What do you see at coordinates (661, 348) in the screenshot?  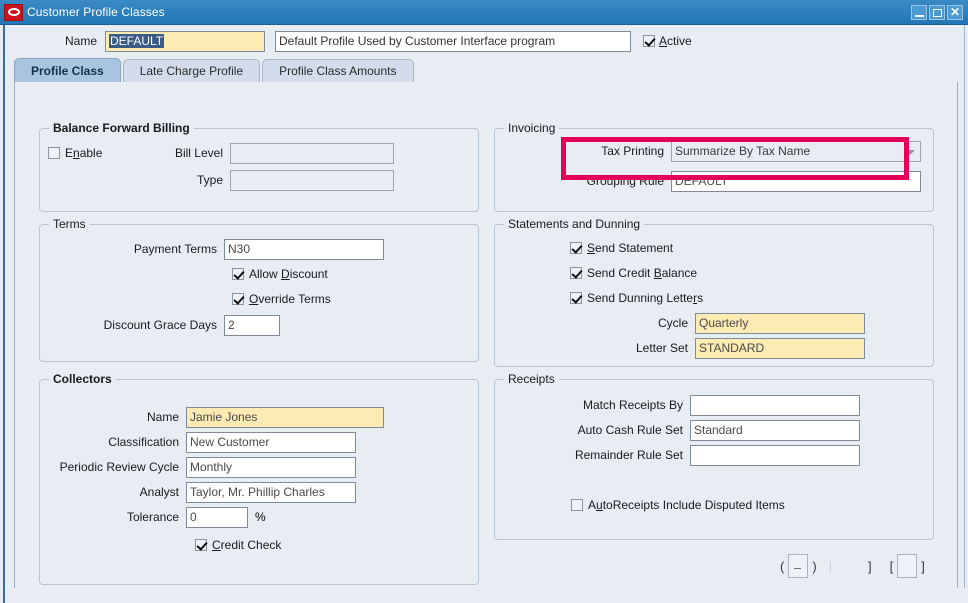 I see `letter-set-label: Letter Set` at bounding box center [661, 348].